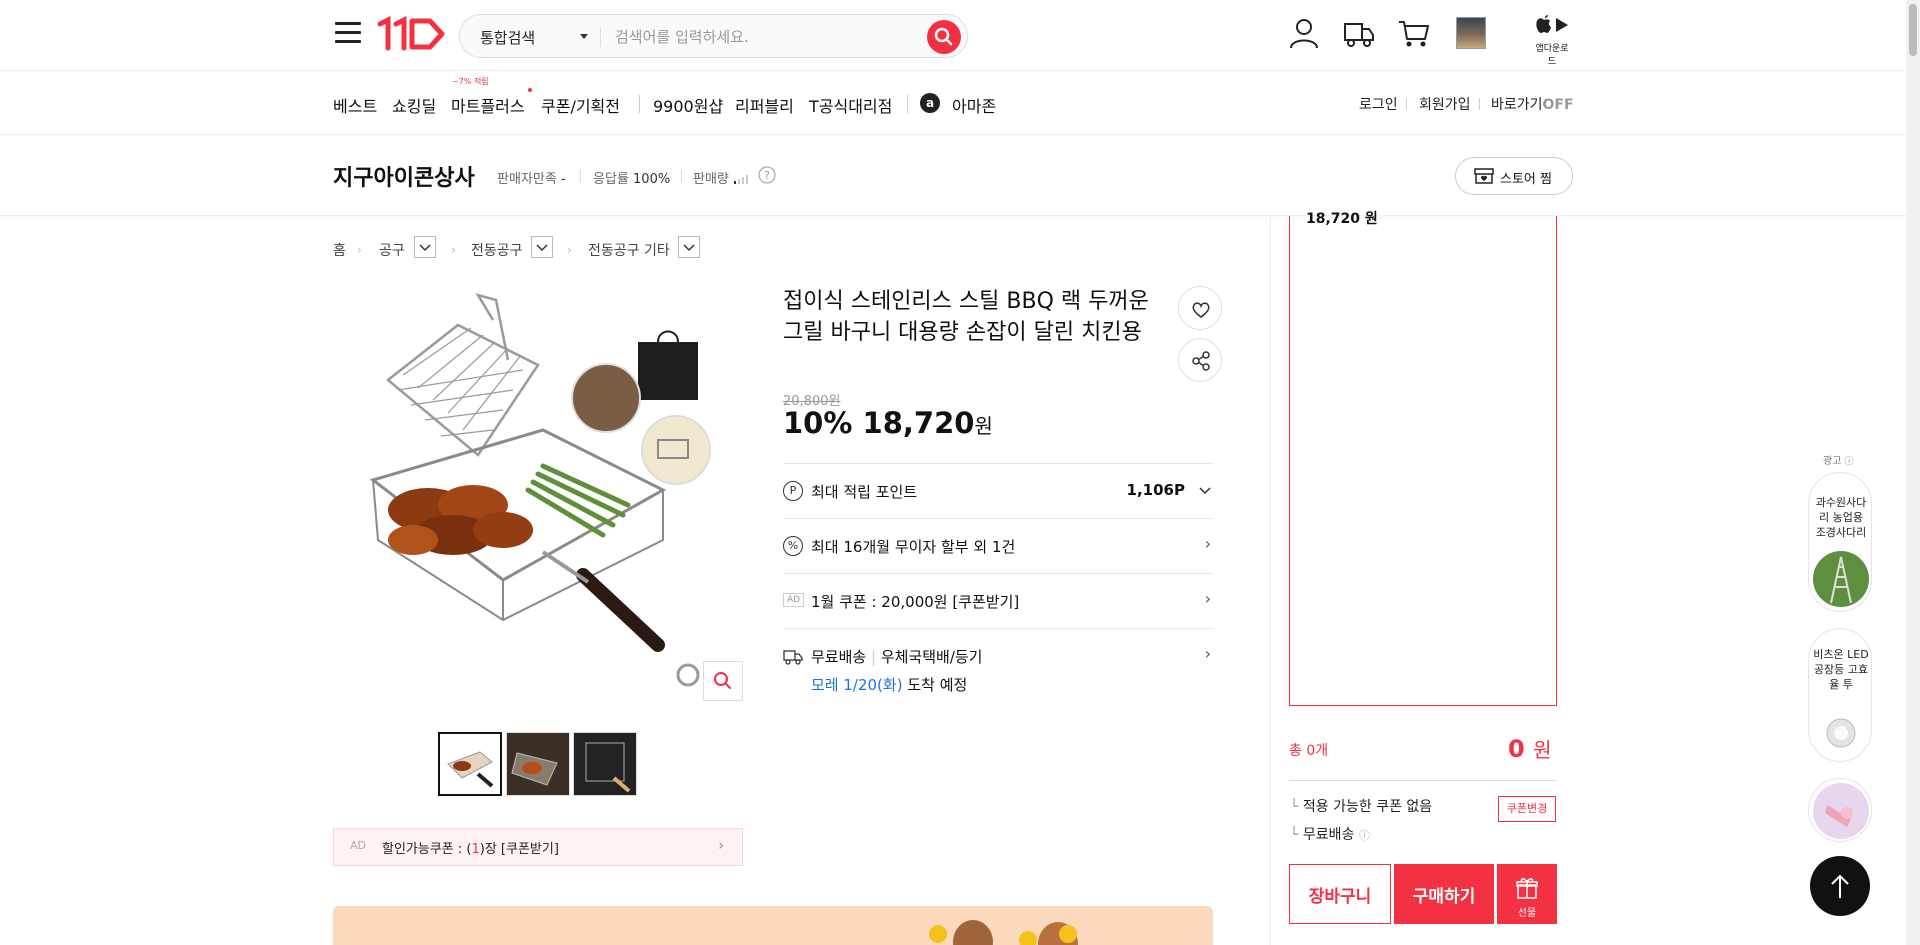 The height and width of the screenshot is (945, 1920). Describe the element at coordinates (1532, 104) in the screenshot. I see `shortcut-toggle: 바로가기OFF` at that location.